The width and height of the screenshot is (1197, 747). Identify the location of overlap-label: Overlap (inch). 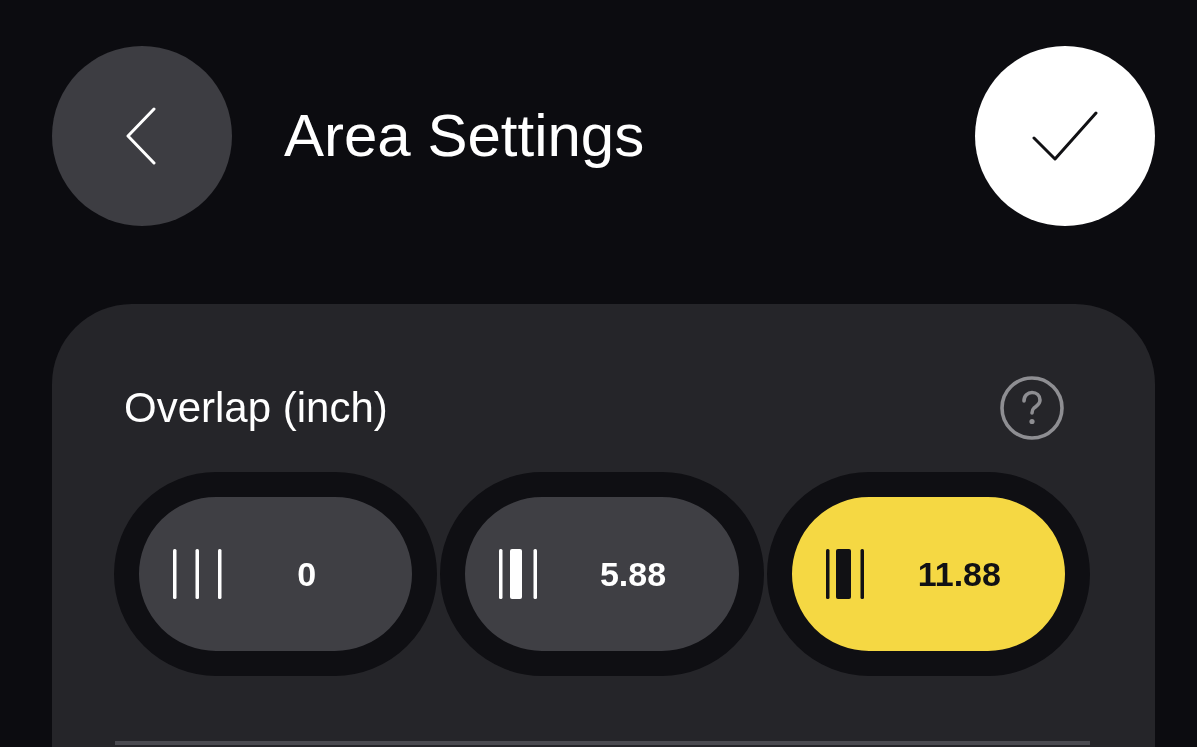
(256, 407).